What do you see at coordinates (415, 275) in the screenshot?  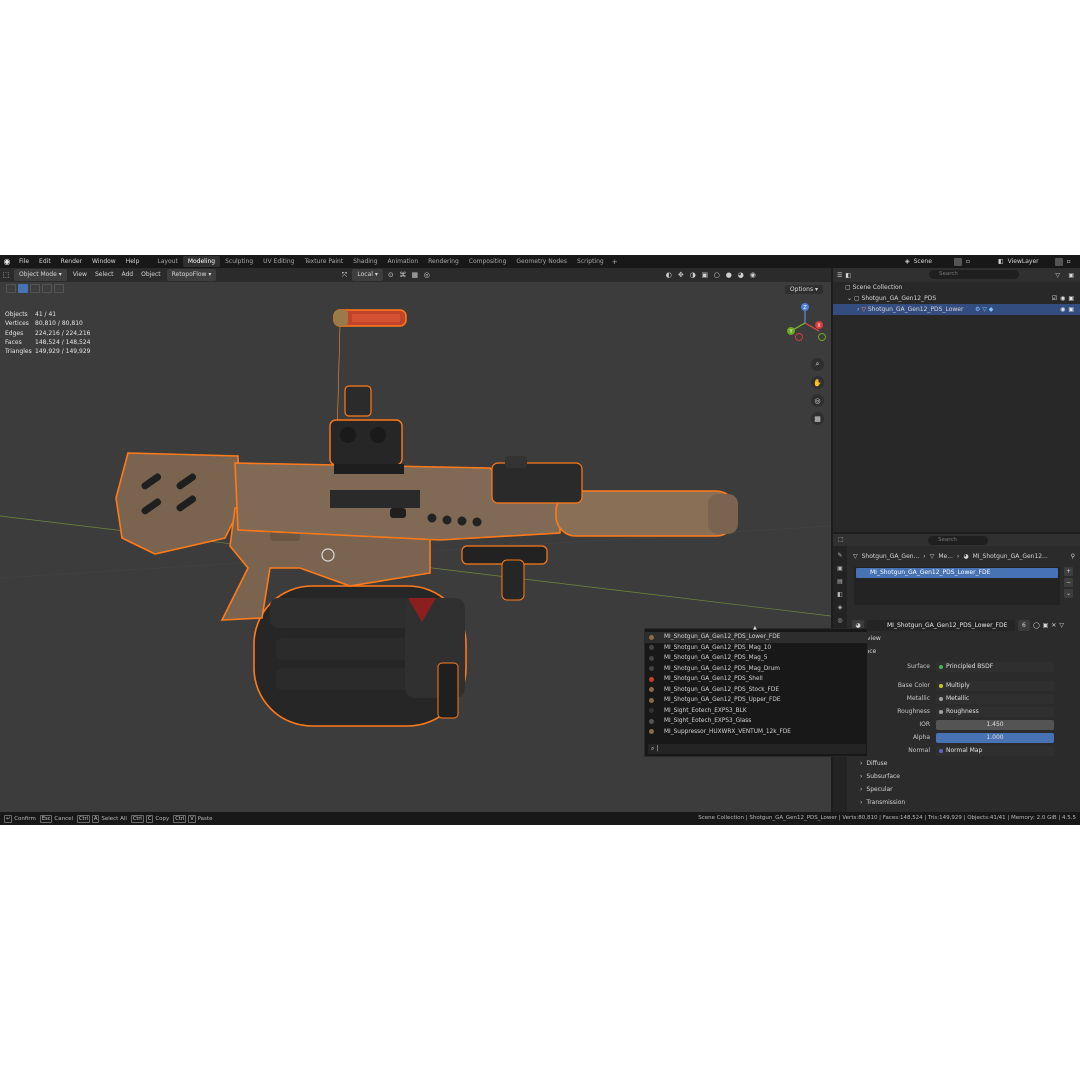 I see `snap-target-icon: ▦` at bounding box center [415, 275].